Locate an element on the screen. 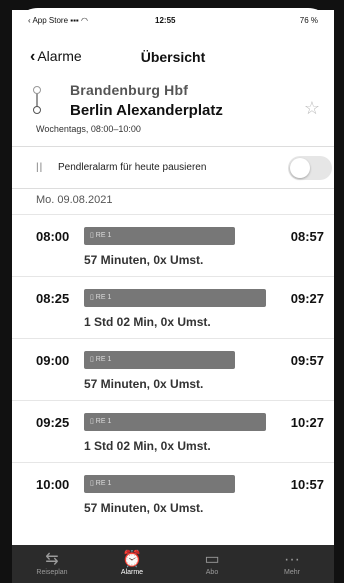  tab-reiseplan: ⇆ Reiseplan is located at coordinates (52, 563).